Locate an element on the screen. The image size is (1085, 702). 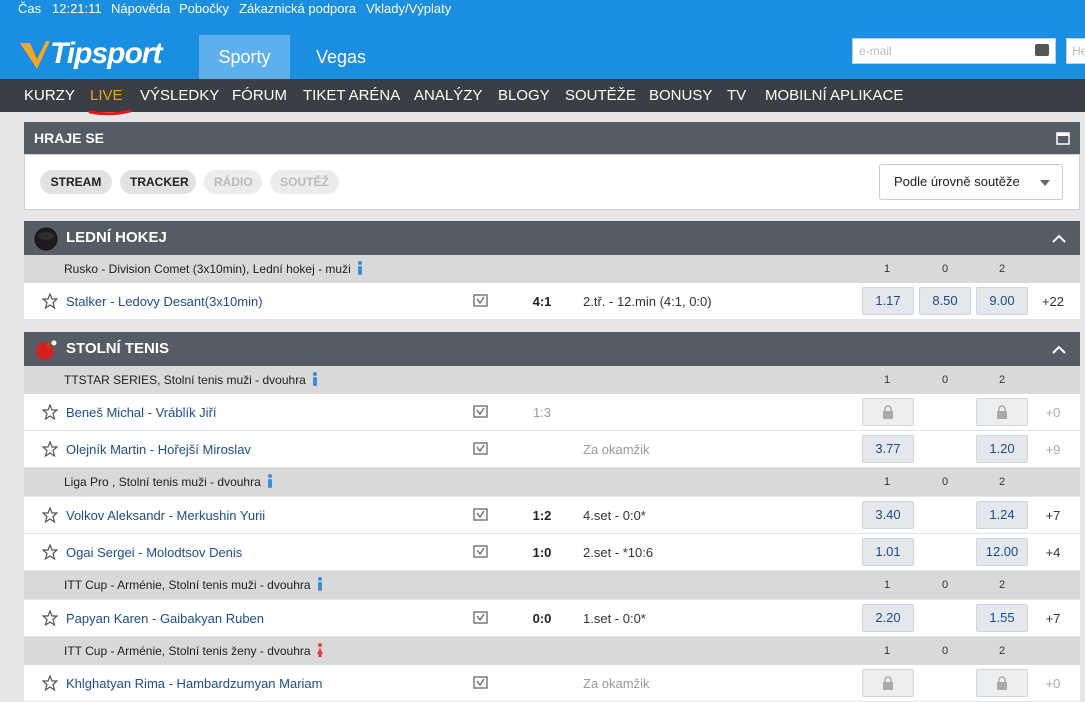
more-bets-link: +22 is located at coordinates (1053, 301).